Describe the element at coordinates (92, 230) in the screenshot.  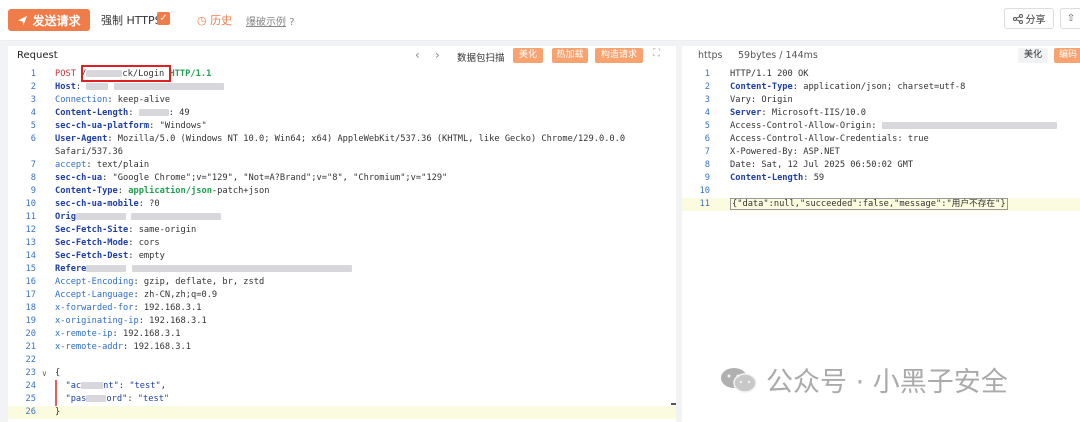
I see `code-token: Sec-Fetch-Site` at that location.